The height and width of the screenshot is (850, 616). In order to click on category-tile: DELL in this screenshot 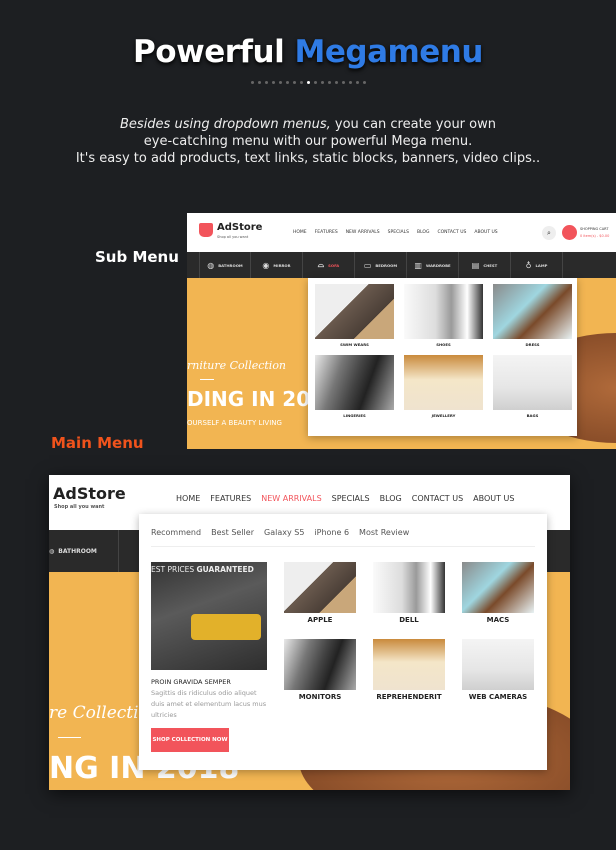, I will do `click(409, 593)`.